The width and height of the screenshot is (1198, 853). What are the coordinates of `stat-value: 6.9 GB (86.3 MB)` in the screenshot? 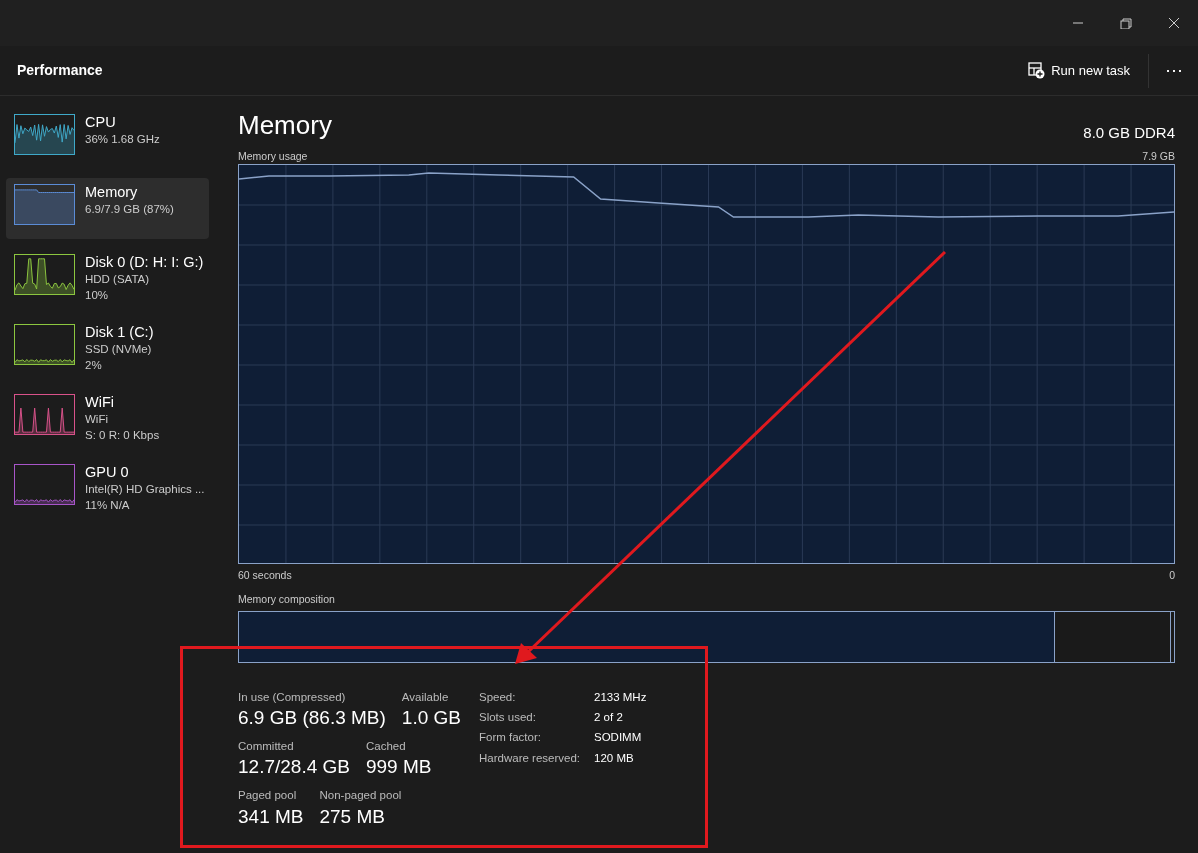 It's located at (312, 718).